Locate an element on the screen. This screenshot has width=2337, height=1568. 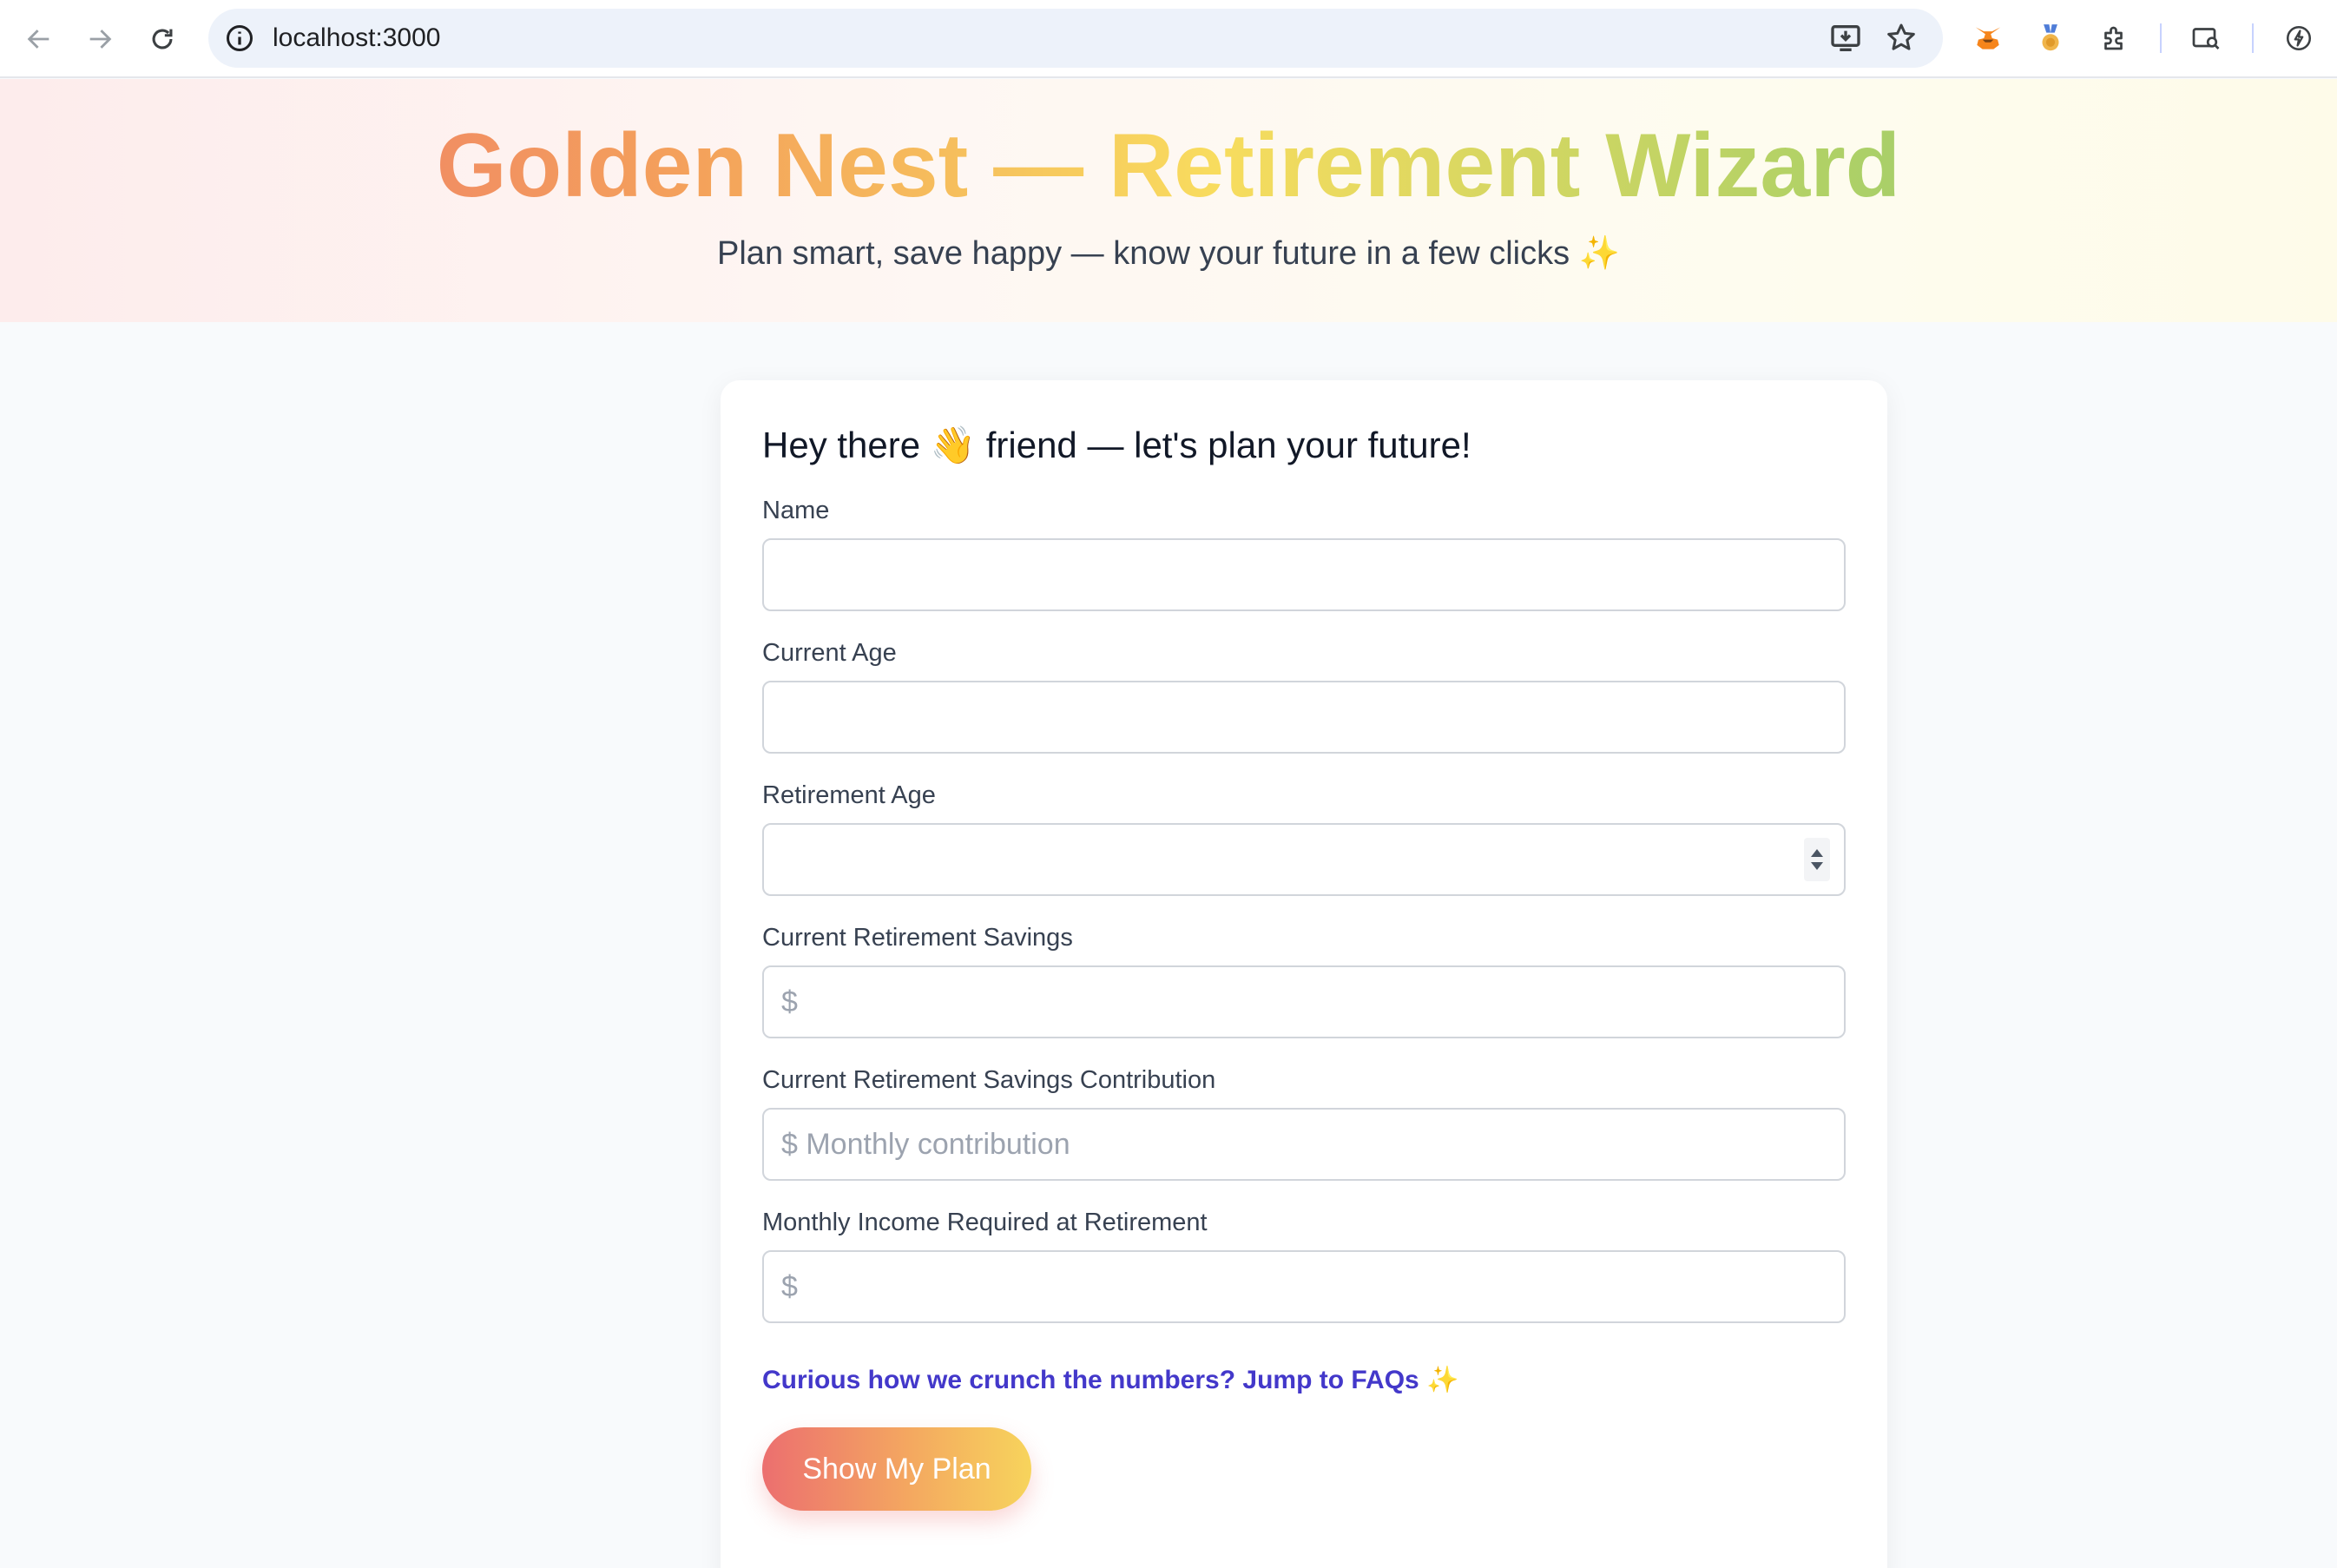
stepper-down-icon is located at coordinates (1817, 866).